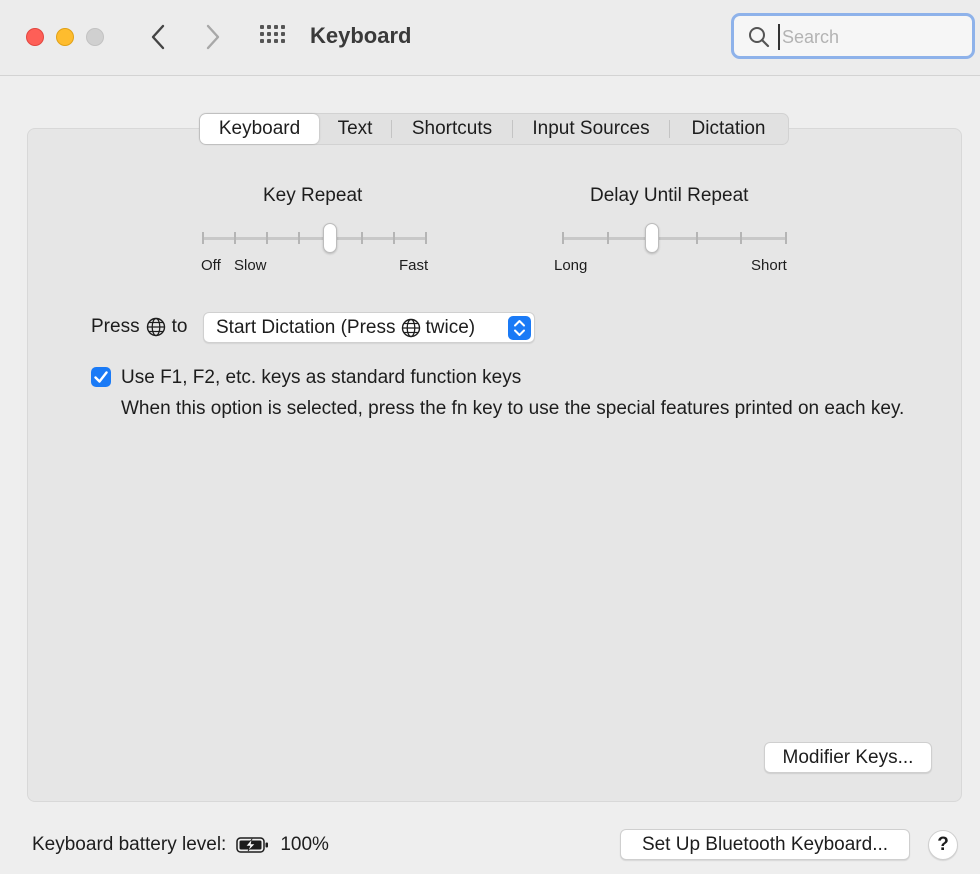  I want to click on search-field, so click(853, 36).